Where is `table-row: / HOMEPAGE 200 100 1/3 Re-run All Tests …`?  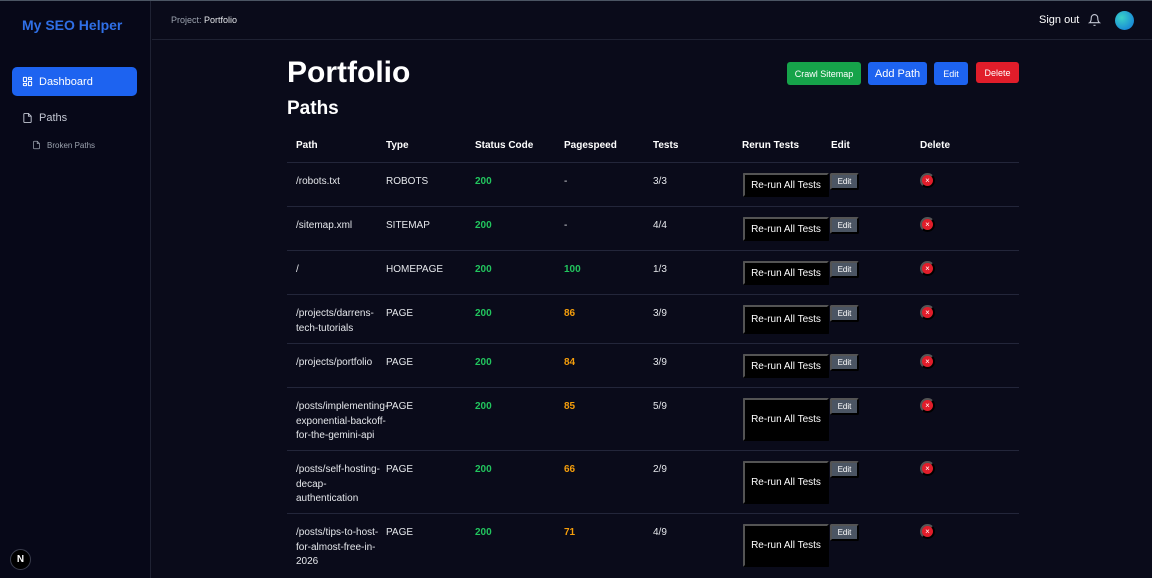 table-row: / HOMEPAGE 200 100 1/3 Re-run All Tests … is located at coordinates (653, 273).